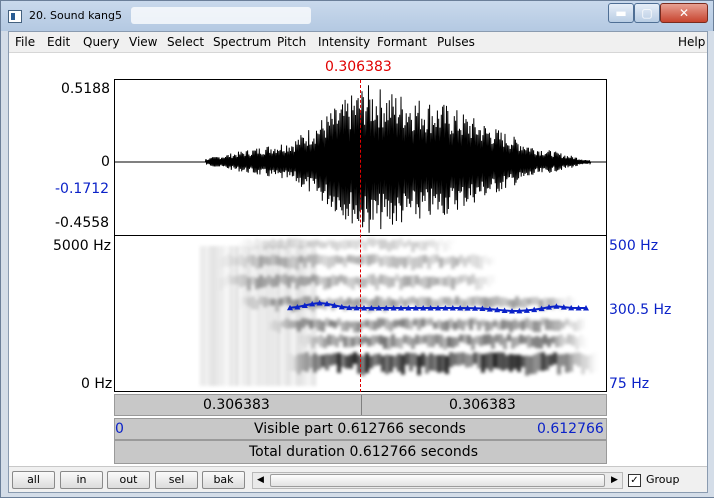 This screenshot has height=498, width=714. What do you see at coordinates (291, 42) in the screenshot?
I see `menu-pitch: Pitch` at bounding box center [291, 42].